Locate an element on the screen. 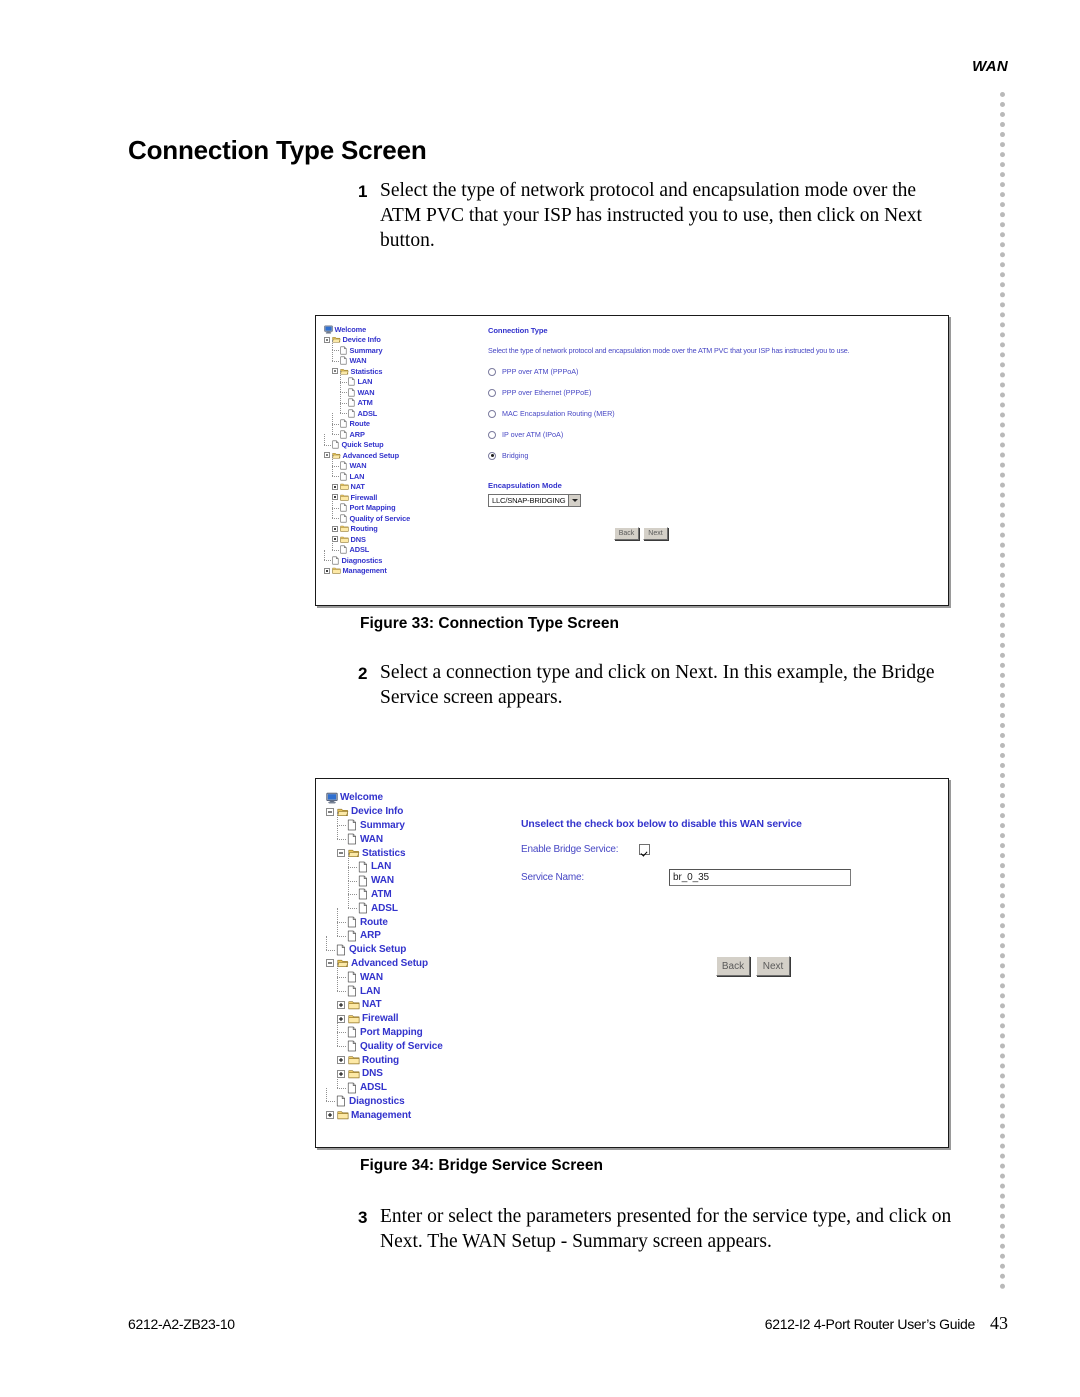 The width and height of the screenshot is (1080, 1397). radio-option-mer: MAC Encapsulation Routing (MER) is located at coordinates (715, 413).